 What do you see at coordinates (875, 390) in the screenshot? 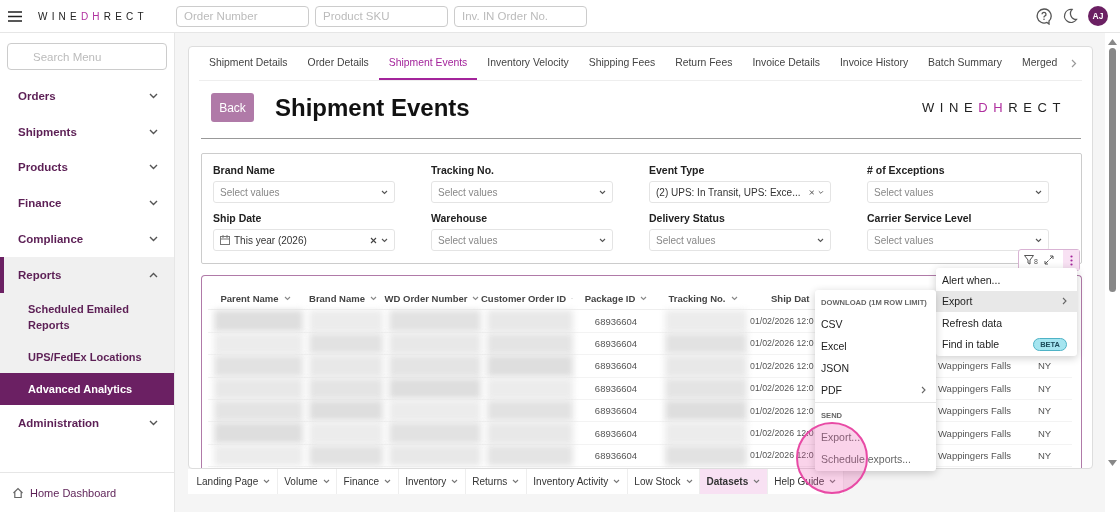
I see `menu-item: PDF` at bounding box center [875, 390].